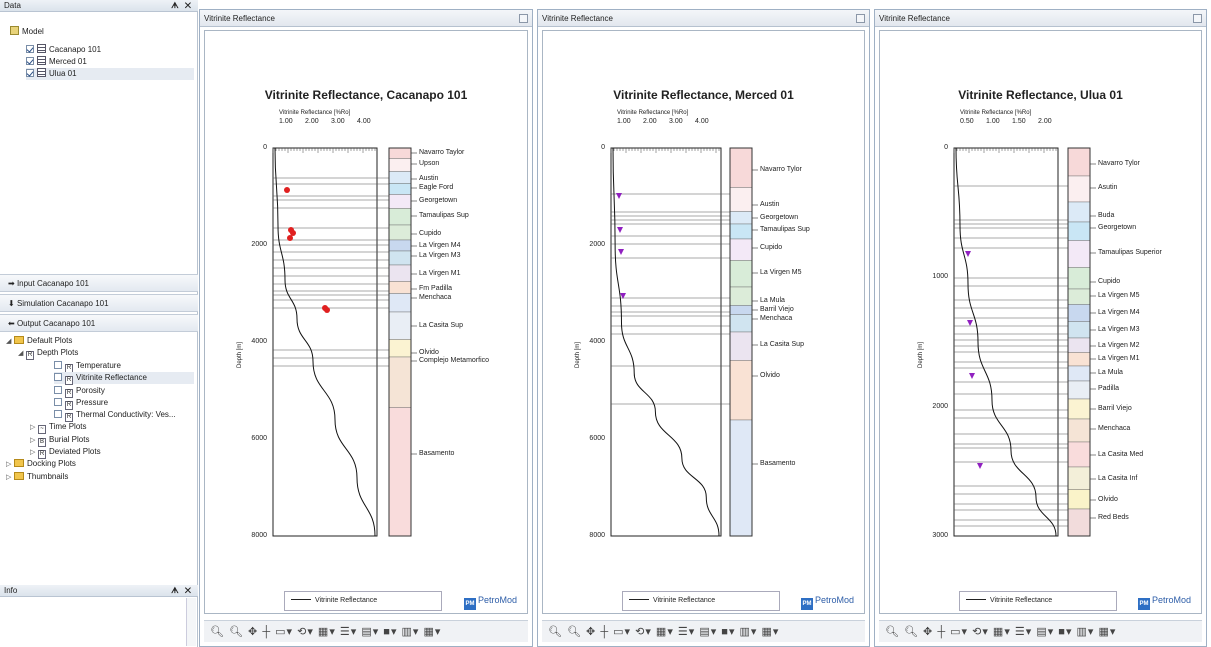 This screenshot has height=647, width=1211. Describe the element at coordinates (11, 590) in the screenshot. I see `info-pane-title: Info` at that location.